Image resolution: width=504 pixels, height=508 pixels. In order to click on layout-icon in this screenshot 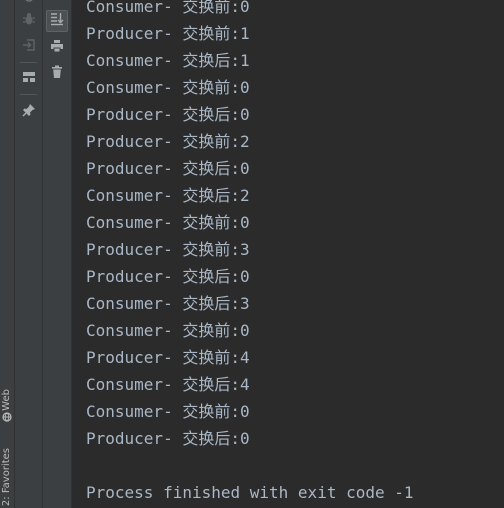, I will do `click(29, 79)`.